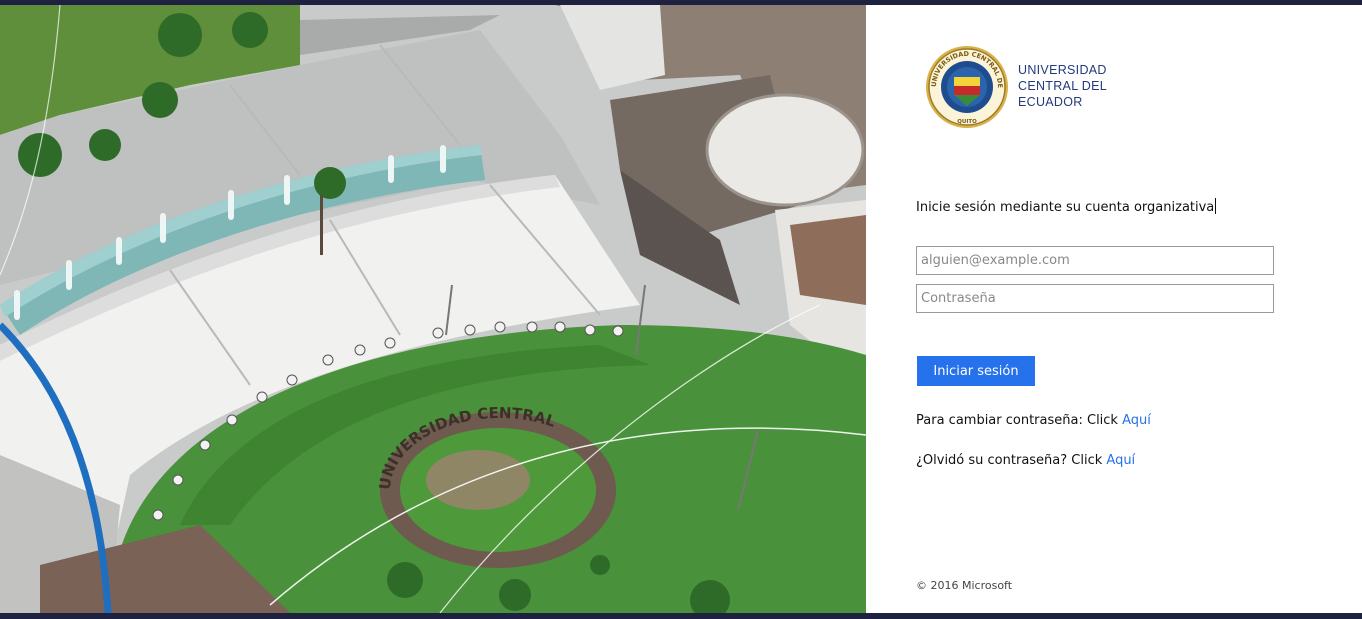 The image size is (1362, 619). I want to click on forgot-password-text: ¿Olvidó su contraseña? Click, so click(1011, 460).